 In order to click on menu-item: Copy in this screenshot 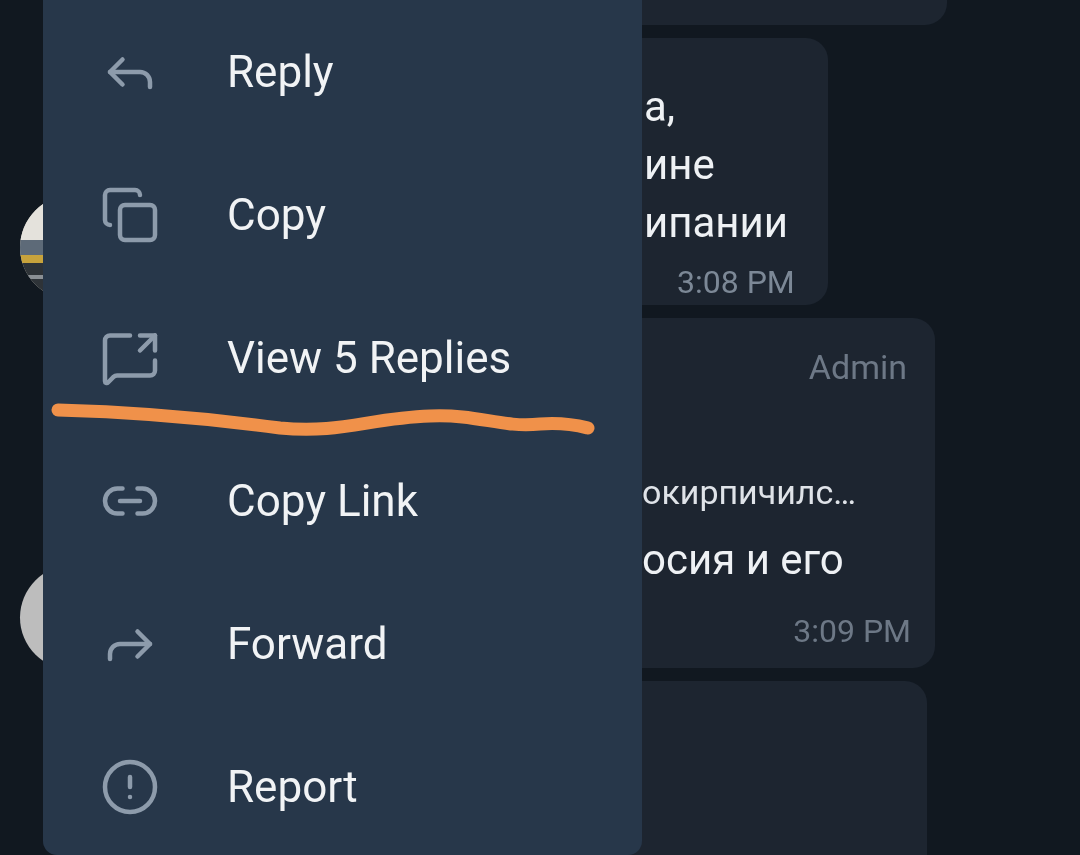, I will do `click(342, 214)`.